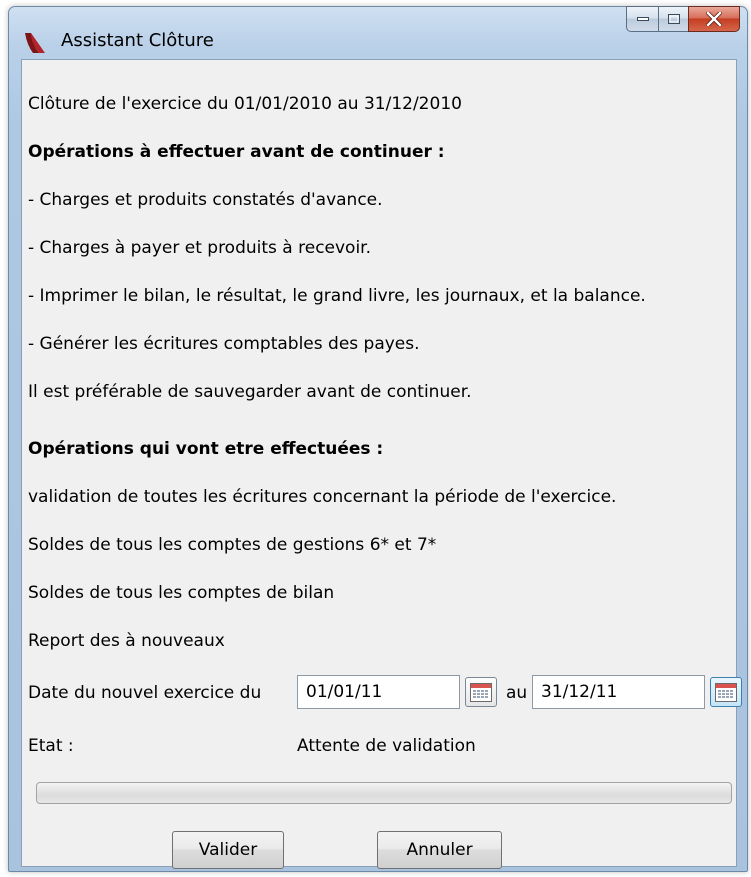 The height and width of the screenshot is (877, 751). I want to click on minimize-icon, so click(642, 19).